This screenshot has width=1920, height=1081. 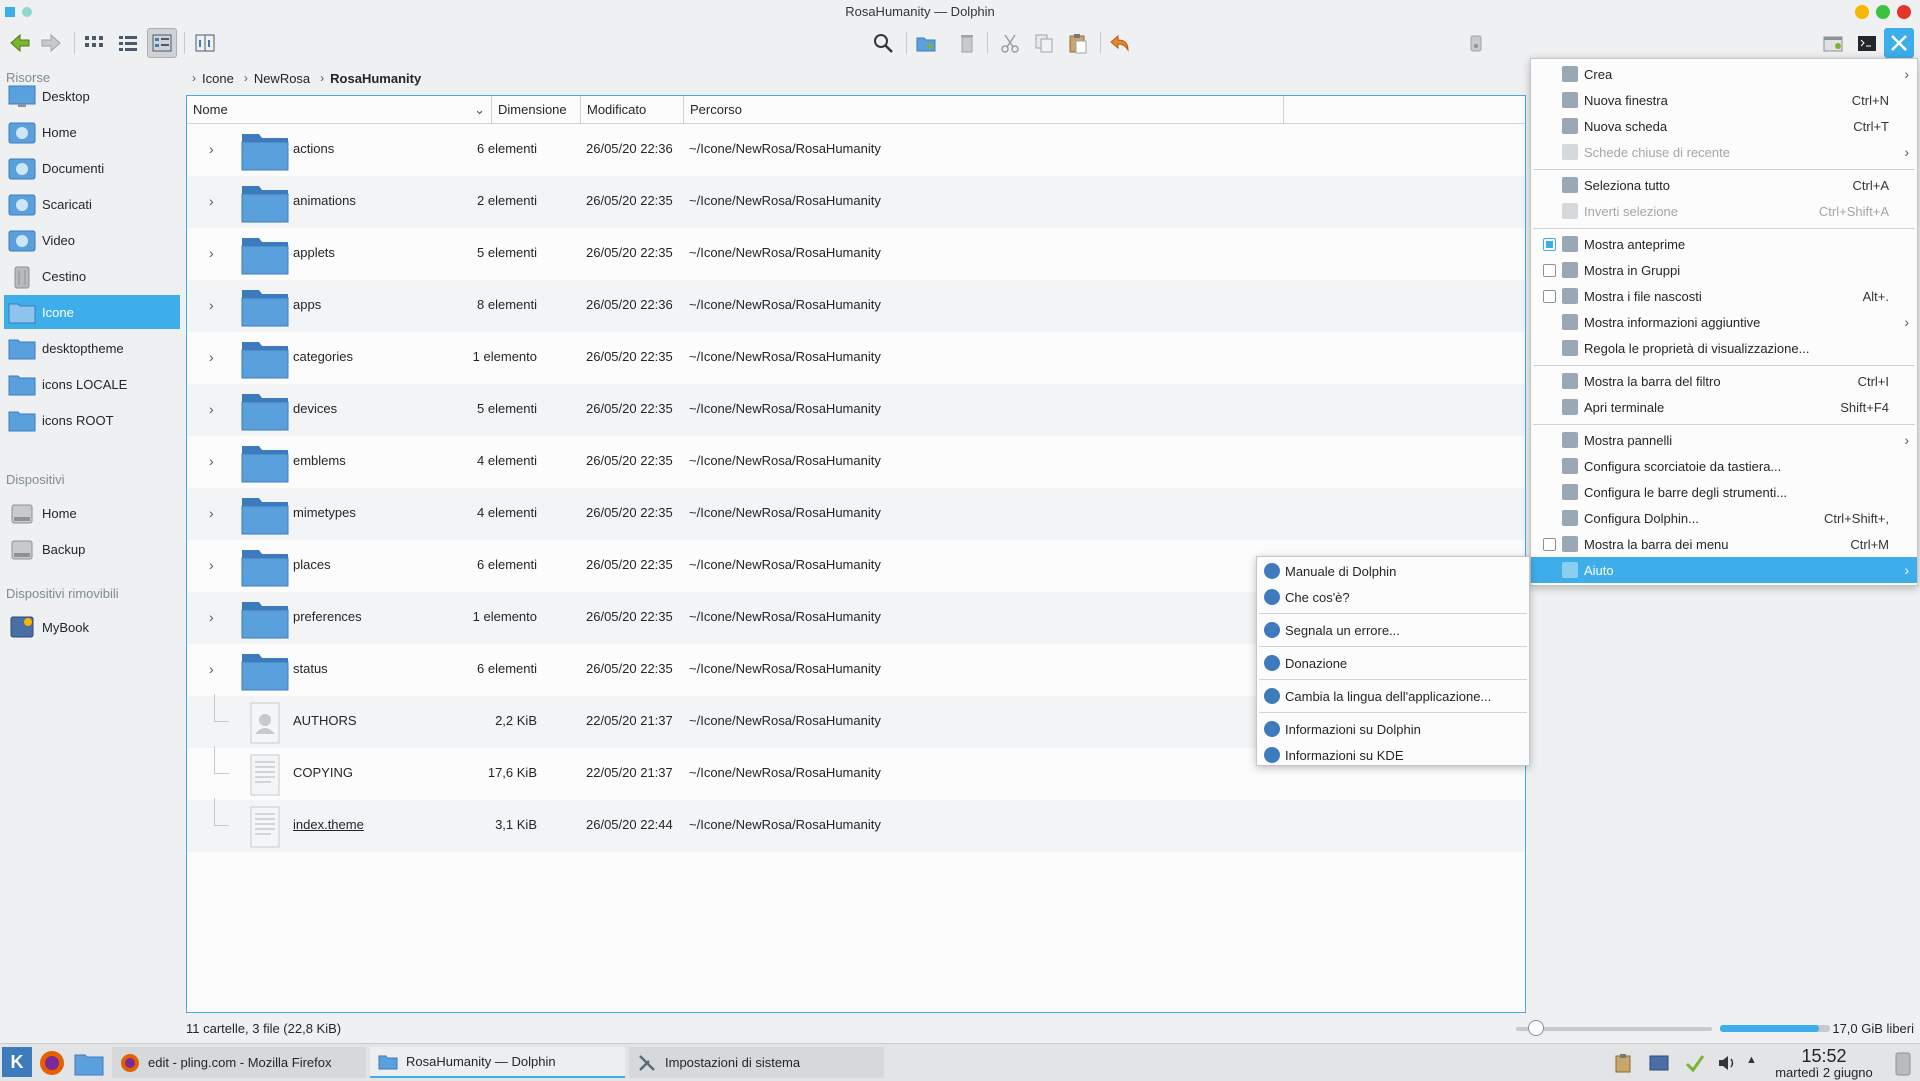 I want to click on new-folder-button, so click(x=926, y=43).